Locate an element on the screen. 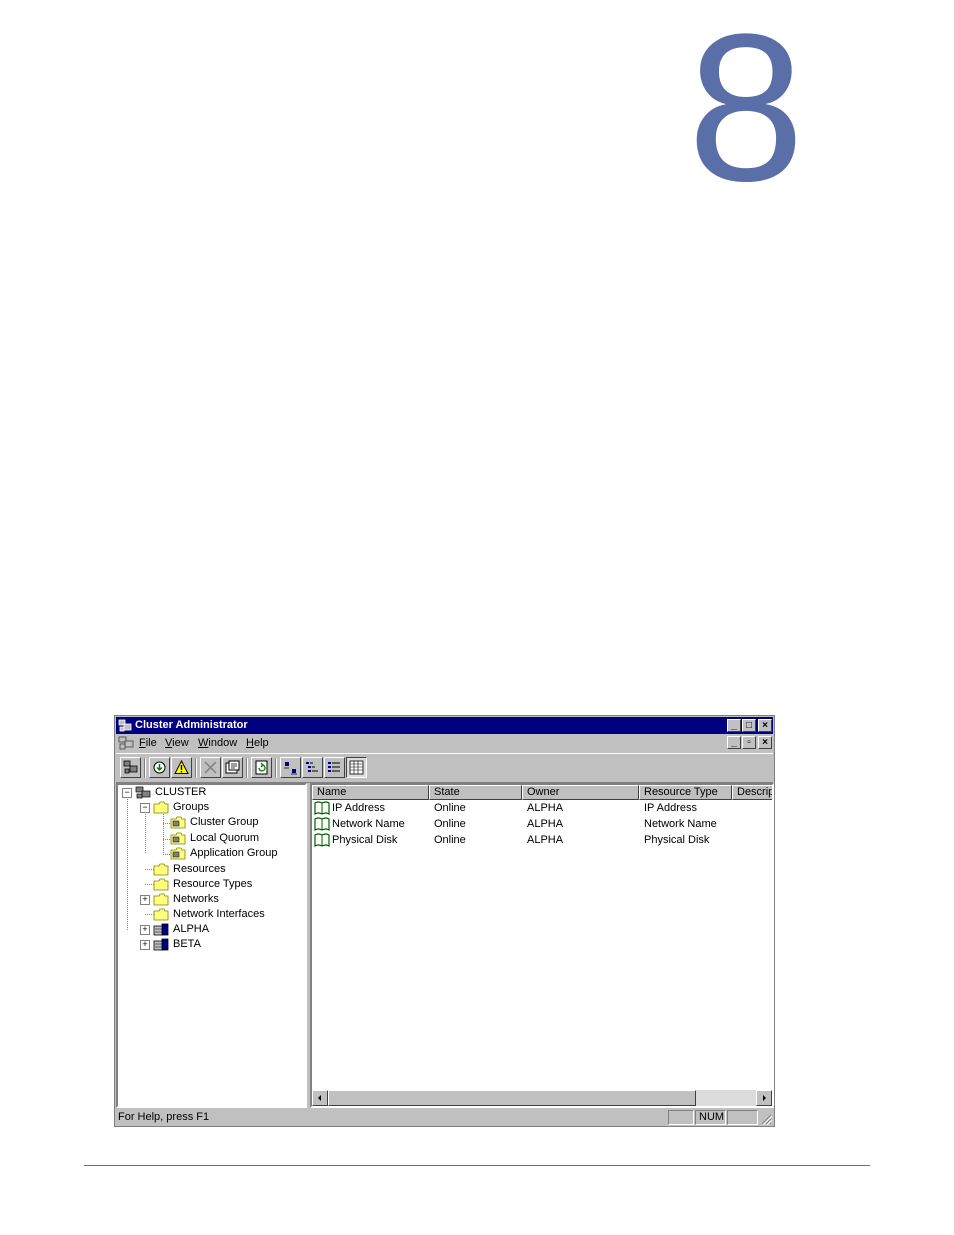 This screenshot has width=954, height=1235. large-icons-button is located at coordinates (290, 767).